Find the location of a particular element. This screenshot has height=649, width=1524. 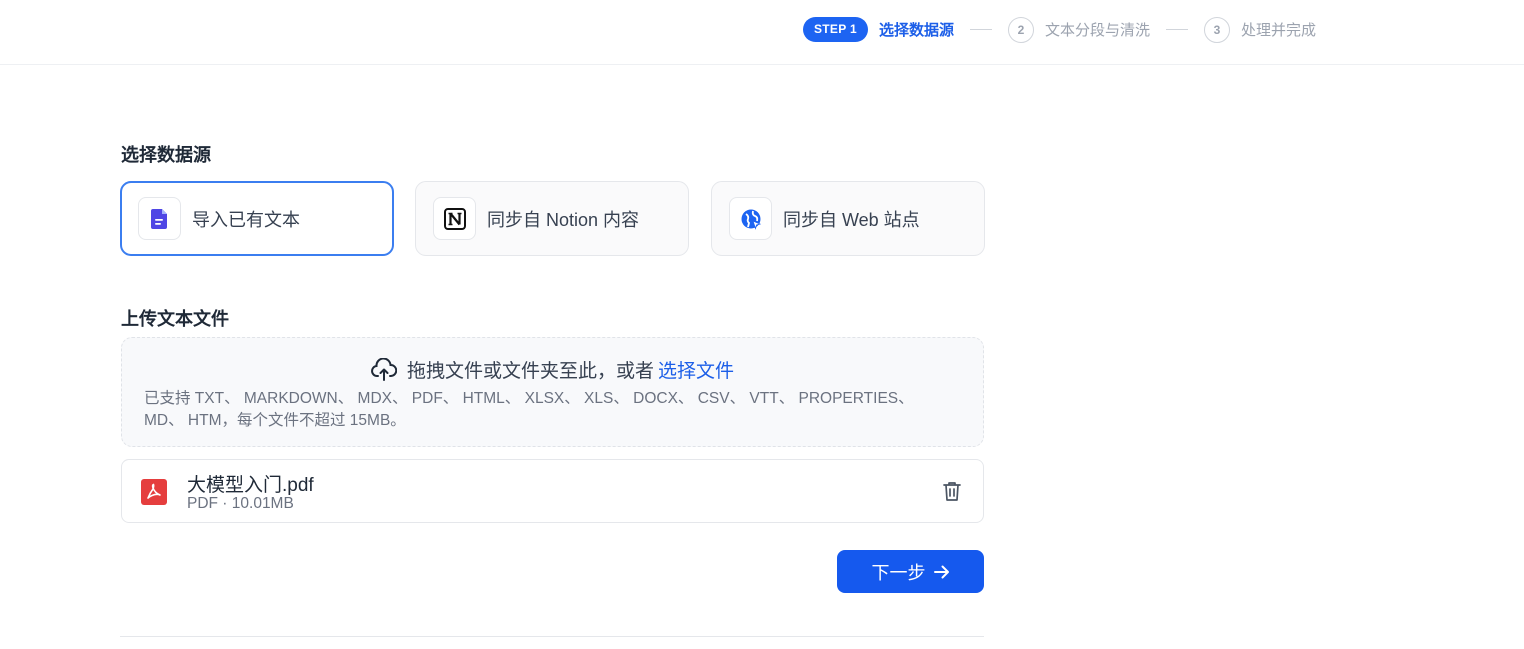

step-2-number: 2 is located at coordinates (1020, 29).